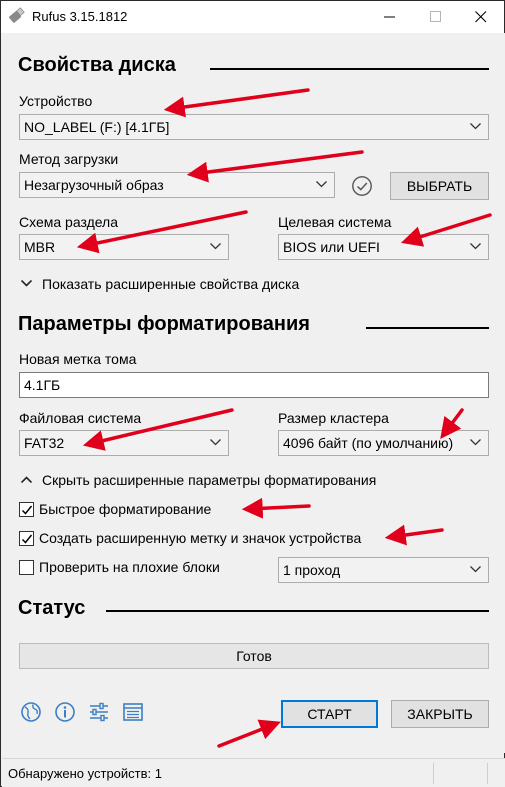 The height and width of the screenshot is (787, 505). I want to click on minimize-icon, so click(389, 17).